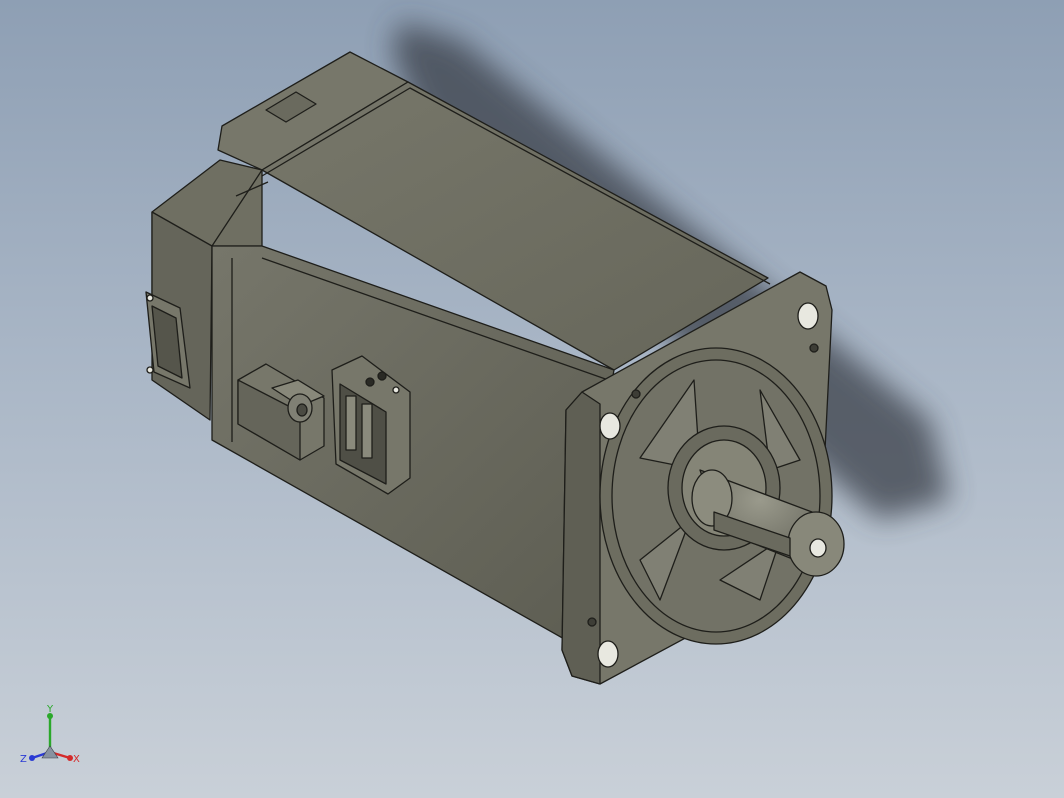  Describe the element at coordinates (53, 737) in the screenshot. I see `orientation-triad: Y X Z` at that location.